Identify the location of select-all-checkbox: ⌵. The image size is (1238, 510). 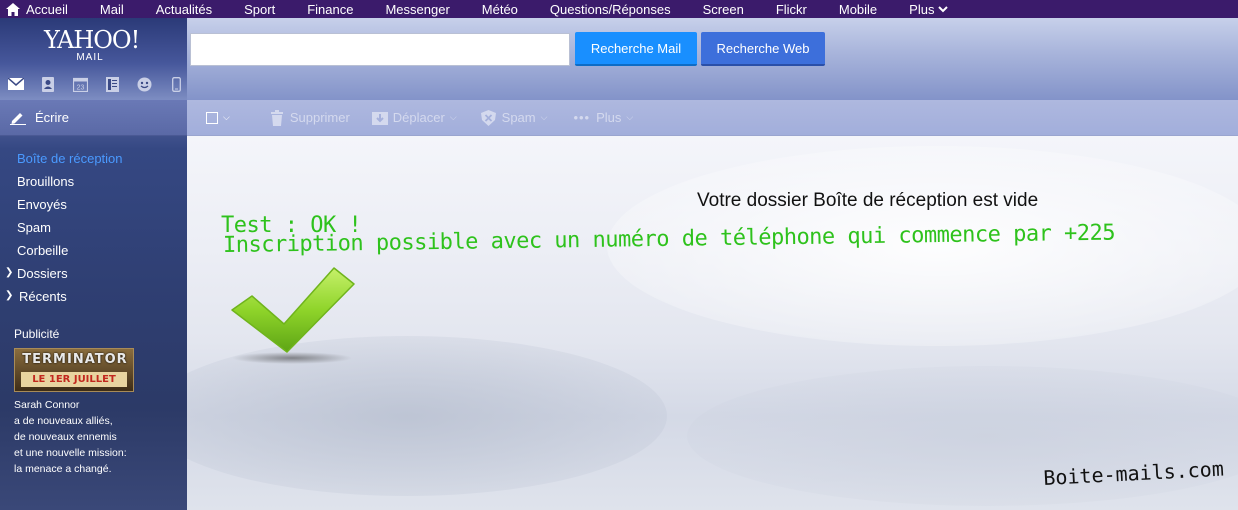
(218, 117).